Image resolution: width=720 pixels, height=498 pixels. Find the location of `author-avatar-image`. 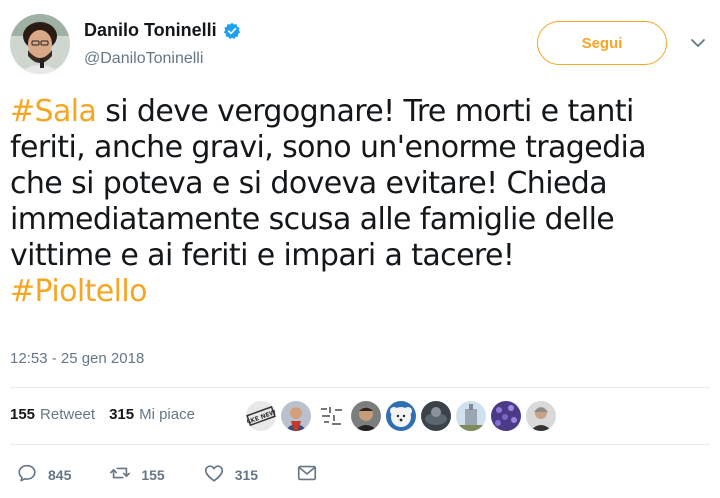

author-avatar-image is located at coordinates (40, 44).